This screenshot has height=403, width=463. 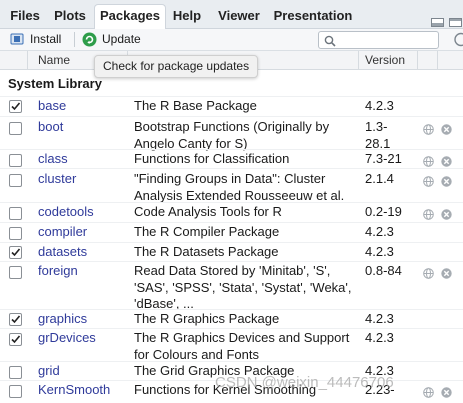 I want to click on tab-packages: Packages, so click(x=130, y=16).